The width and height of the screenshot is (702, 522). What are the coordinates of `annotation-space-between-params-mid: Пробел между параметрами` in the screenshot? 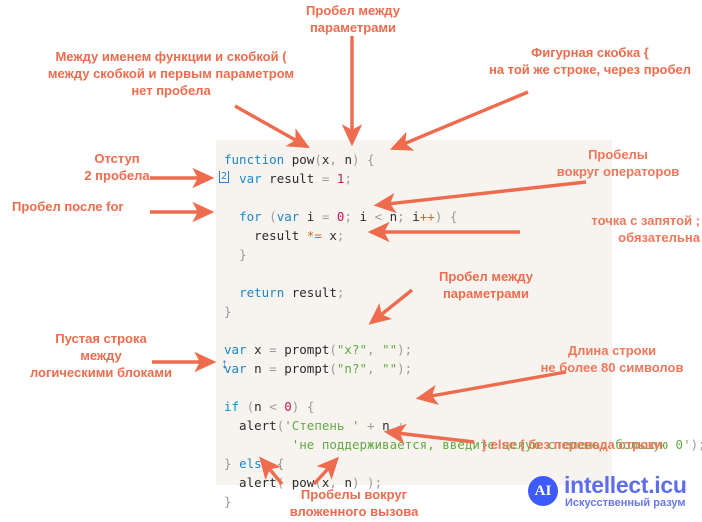 It's located at (486, 285).